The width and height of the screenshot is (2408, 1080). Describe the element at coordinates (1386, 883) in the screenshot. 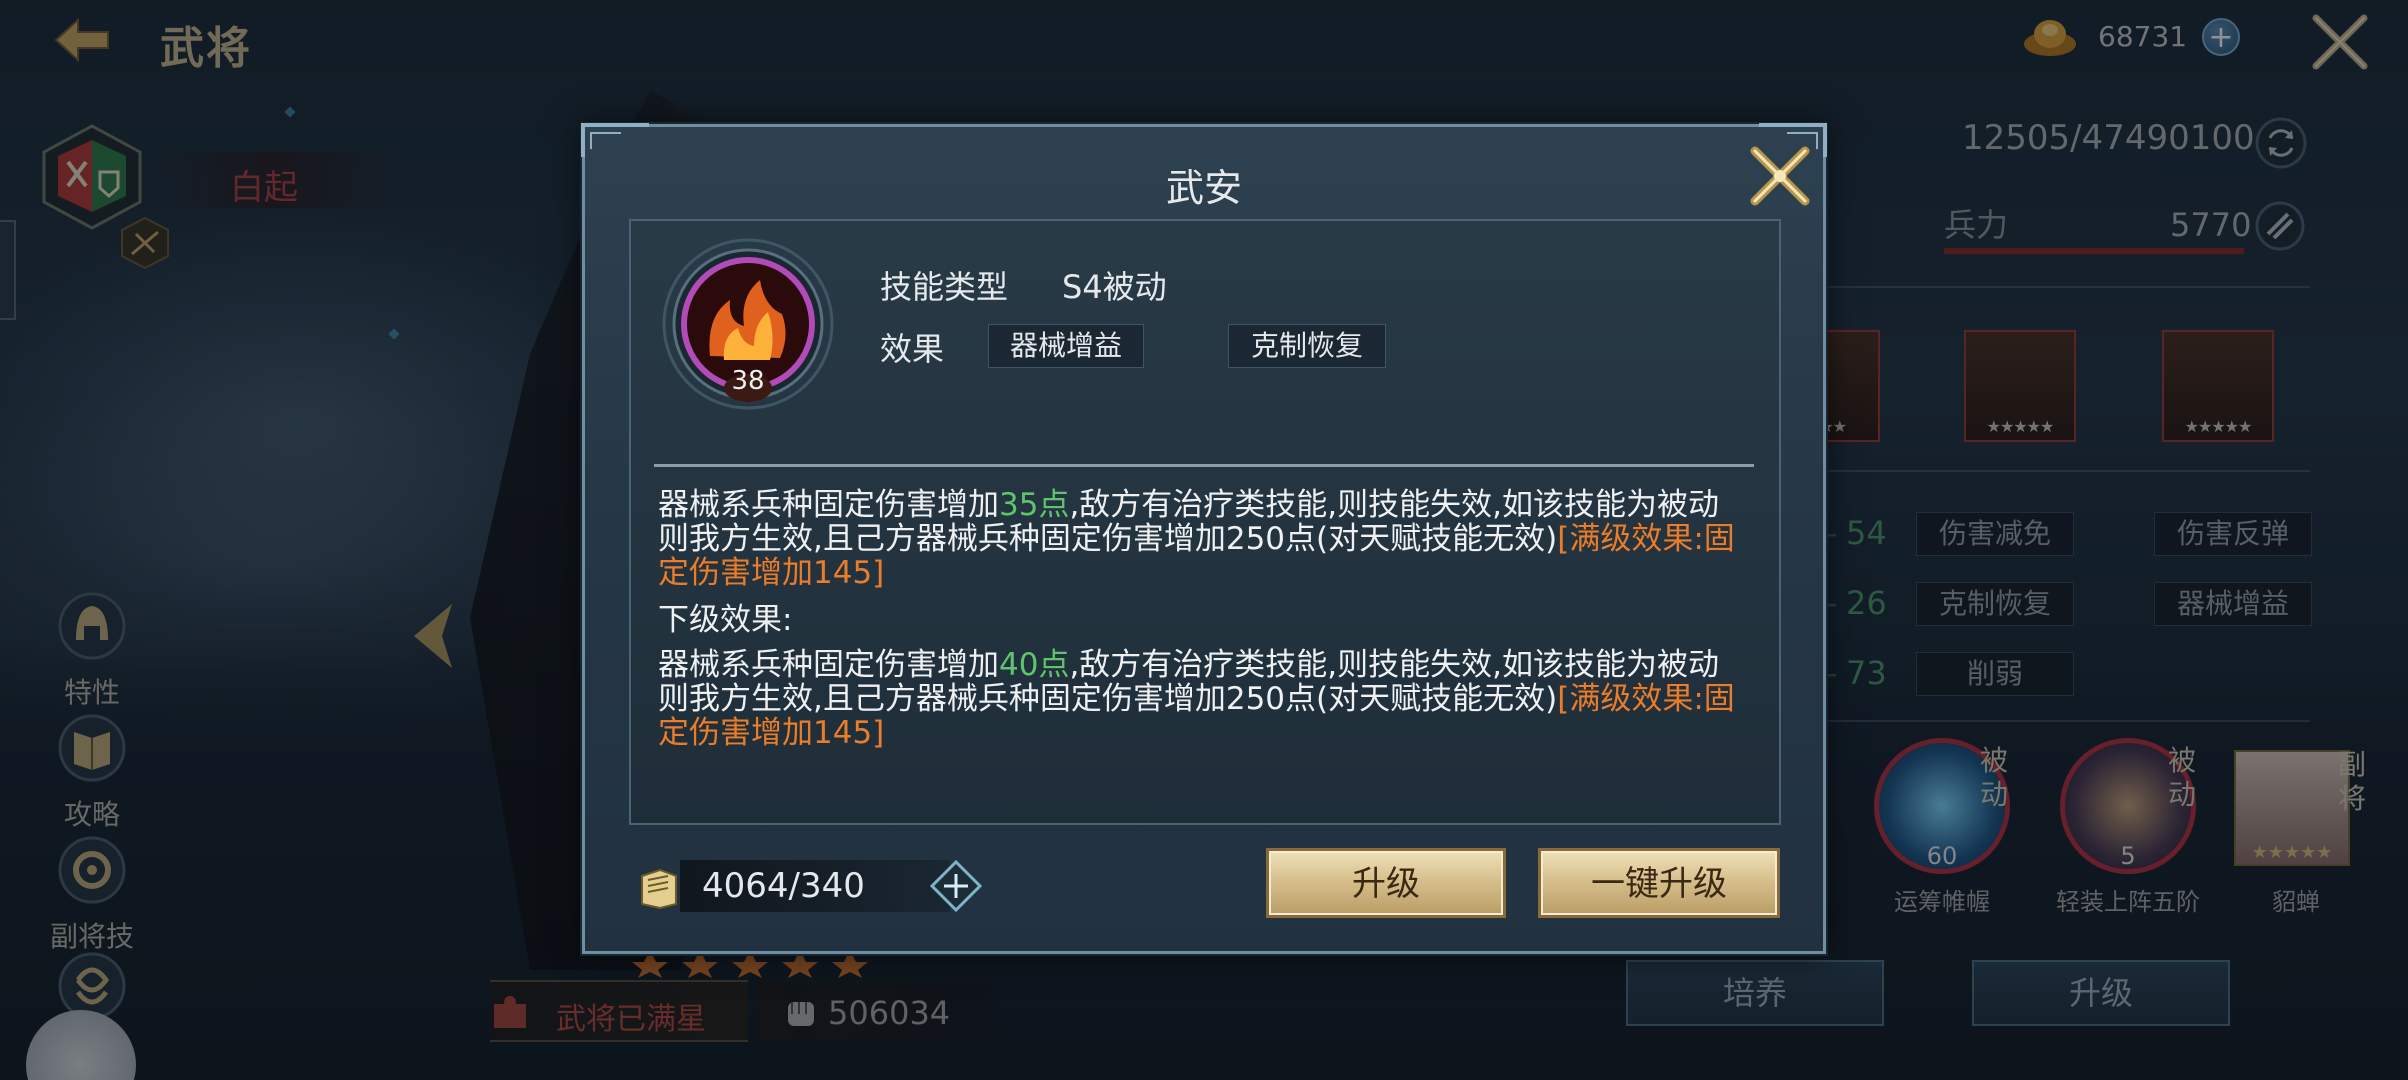

I see `upgrade-skill-button: 升级` at that location.